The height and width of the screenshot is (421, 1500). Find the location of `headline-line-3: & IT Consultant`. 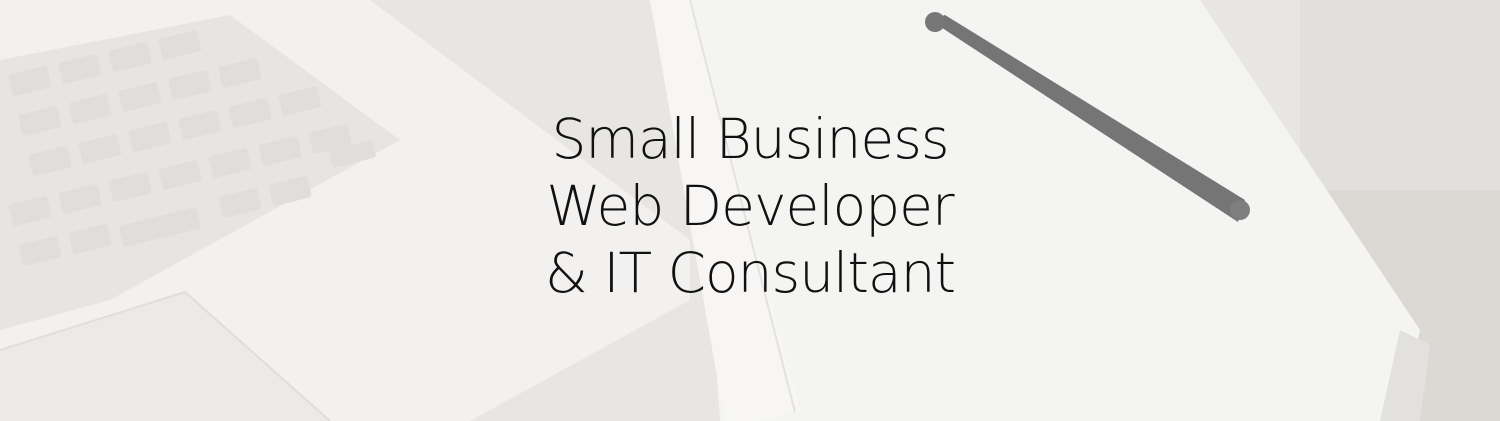

headline-line-3: & IT Consultant is located at coordinates (750, 273).